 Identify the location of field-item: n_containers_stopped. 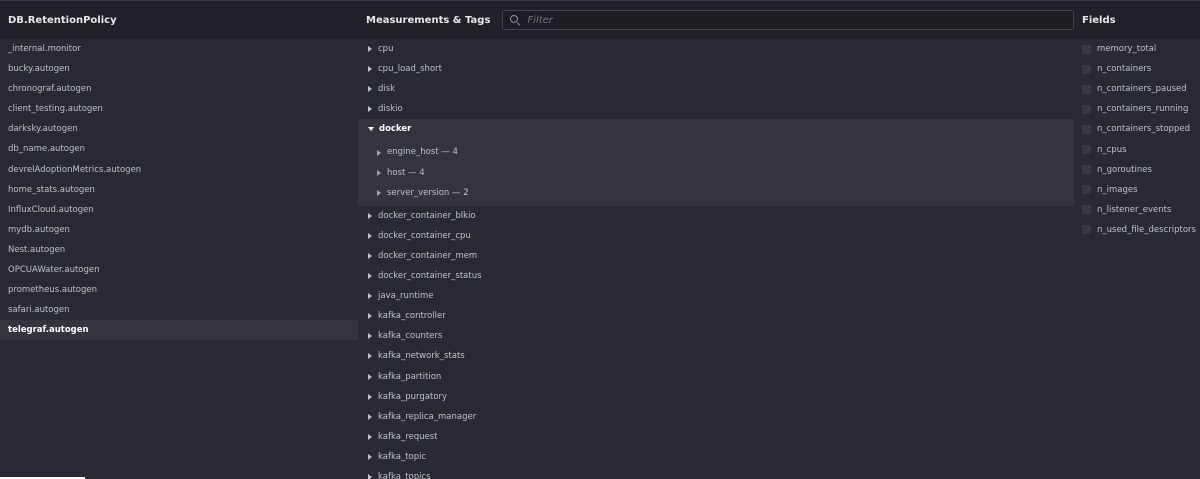
(1137, 129).